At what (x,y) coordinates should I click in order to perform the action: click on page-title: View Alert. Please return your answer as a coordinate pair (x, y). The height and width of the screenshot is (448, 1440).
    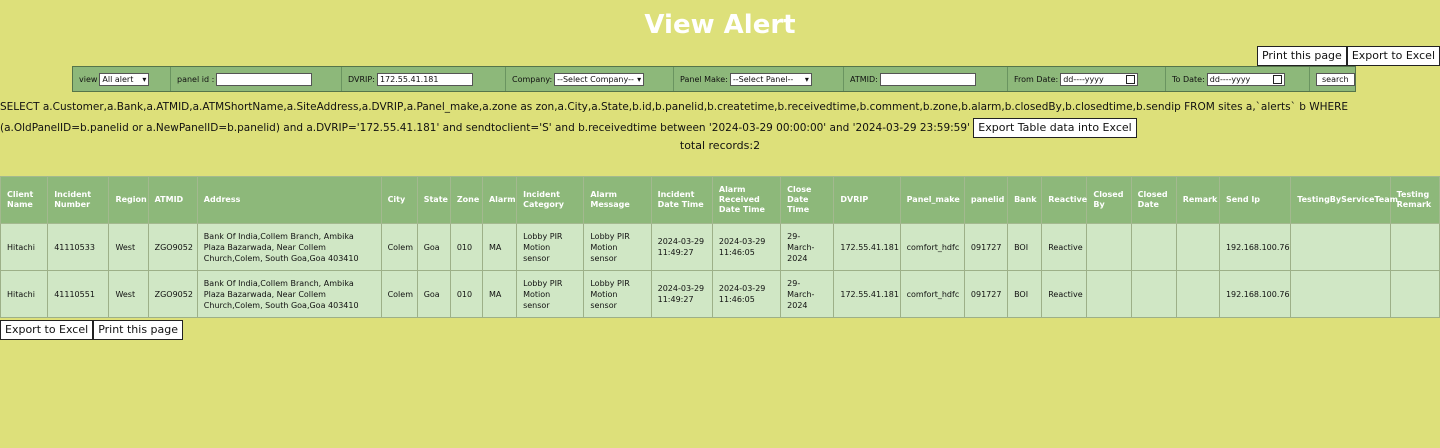
    Looking at the image, I should click on (720, 25).